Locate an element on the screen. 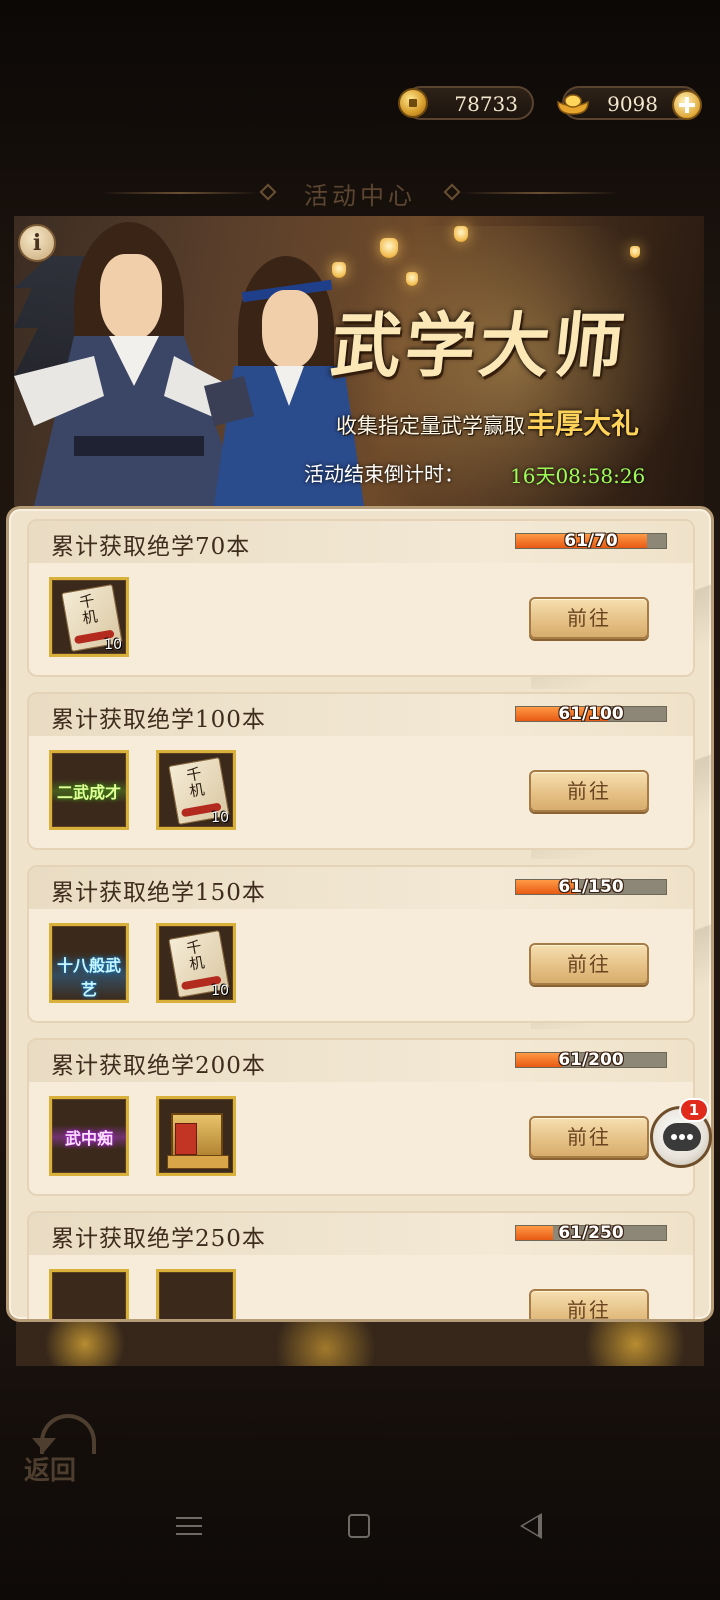  countdown-timer: 16天08:58:26 is located at coordinates (578, 476).